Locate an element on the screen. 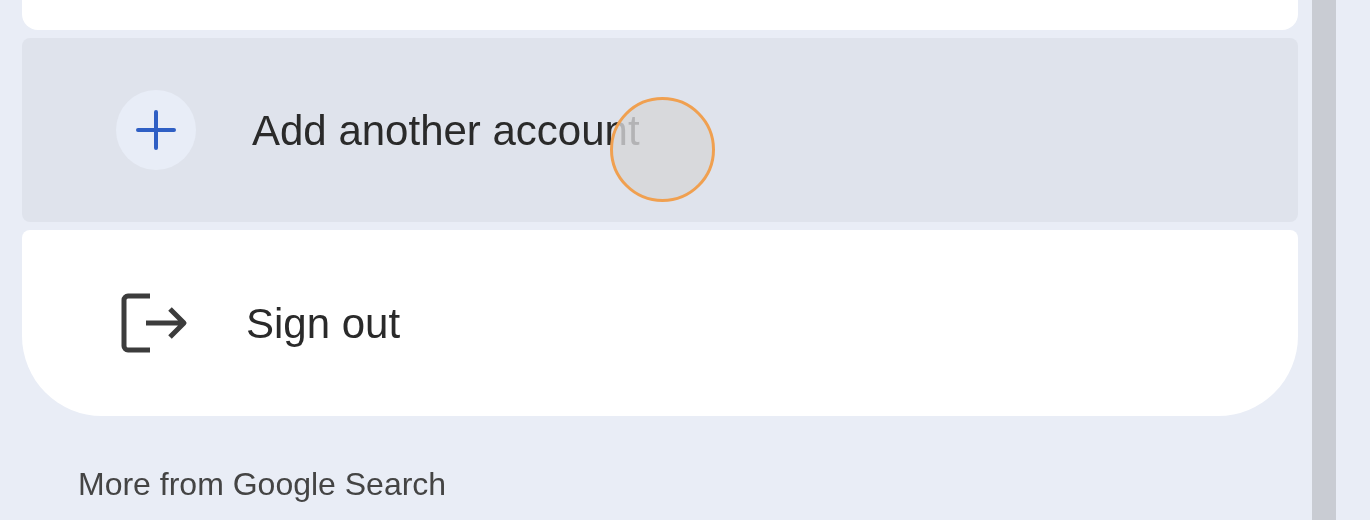 This screenshot has height=520, width=1370. section-heading: More from Google Search is located at coordinates (263, 484).